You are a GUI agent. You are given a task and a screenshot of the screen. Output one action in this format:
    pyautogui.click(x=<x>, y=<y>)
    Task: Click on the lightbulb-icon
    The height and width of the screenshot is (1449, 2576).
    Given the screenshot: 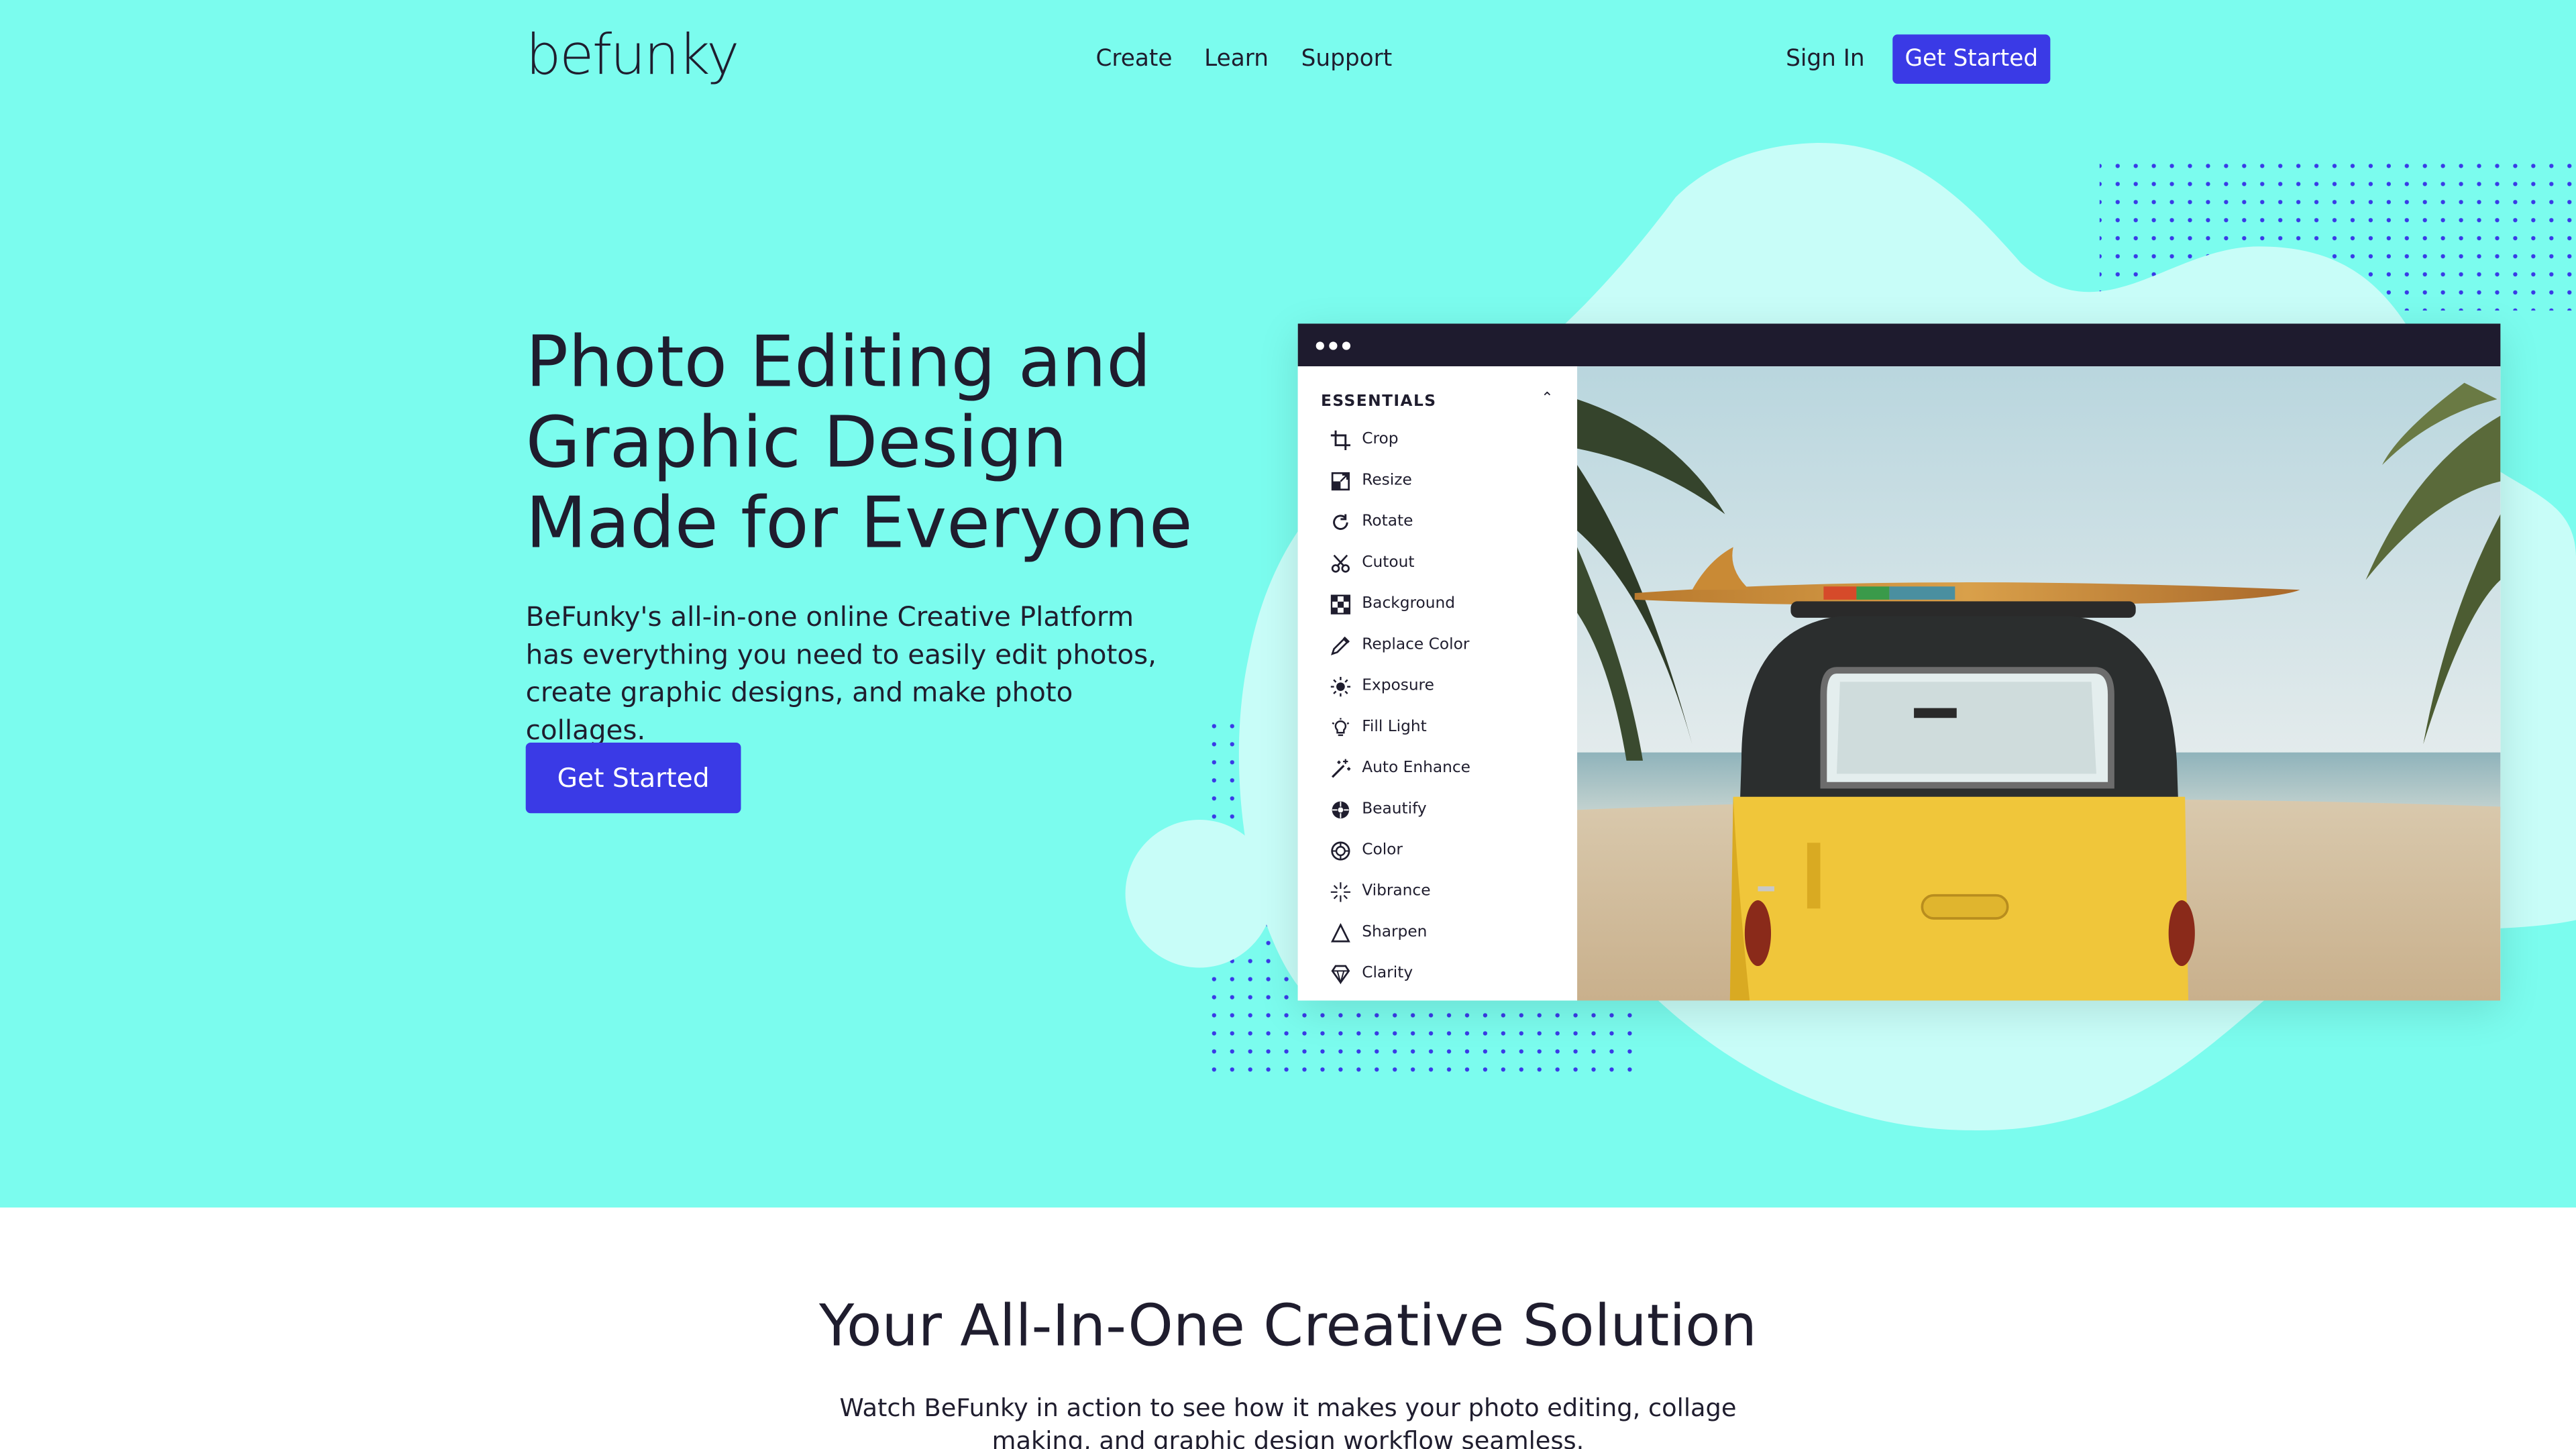 What is the action you would take?
    pyautogui.click(x=1341, y=727)
    